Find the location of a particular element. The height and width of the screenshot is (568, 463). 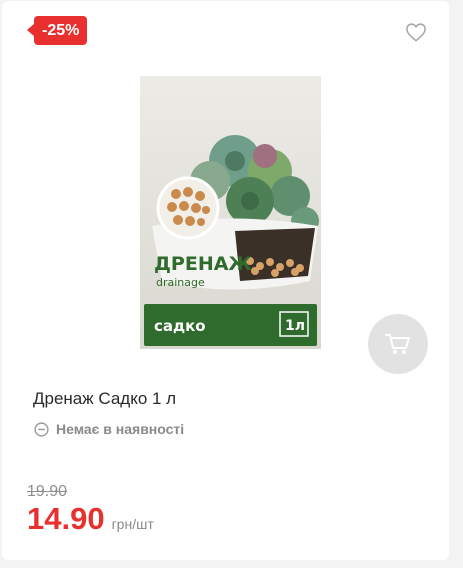

package-brand: садко is located at coordinates (180, 326).